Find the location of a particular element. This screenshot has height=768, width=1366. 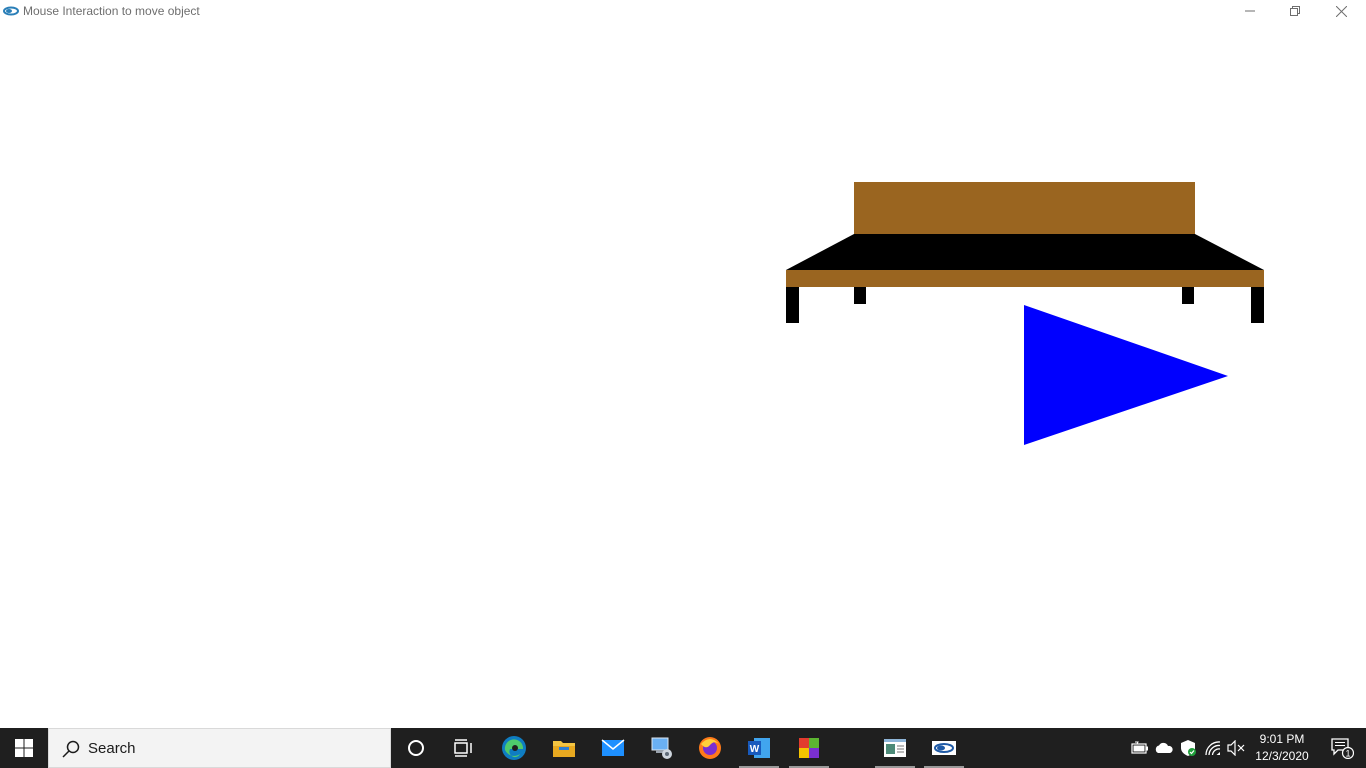

defender-icon is located at coordinates (1188, 748).